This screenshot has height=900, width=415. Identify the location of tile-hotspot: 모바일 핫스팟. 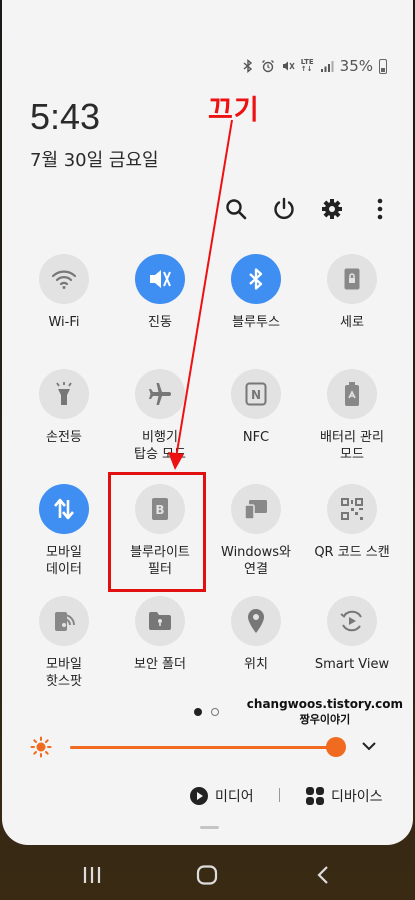
(64, 643).